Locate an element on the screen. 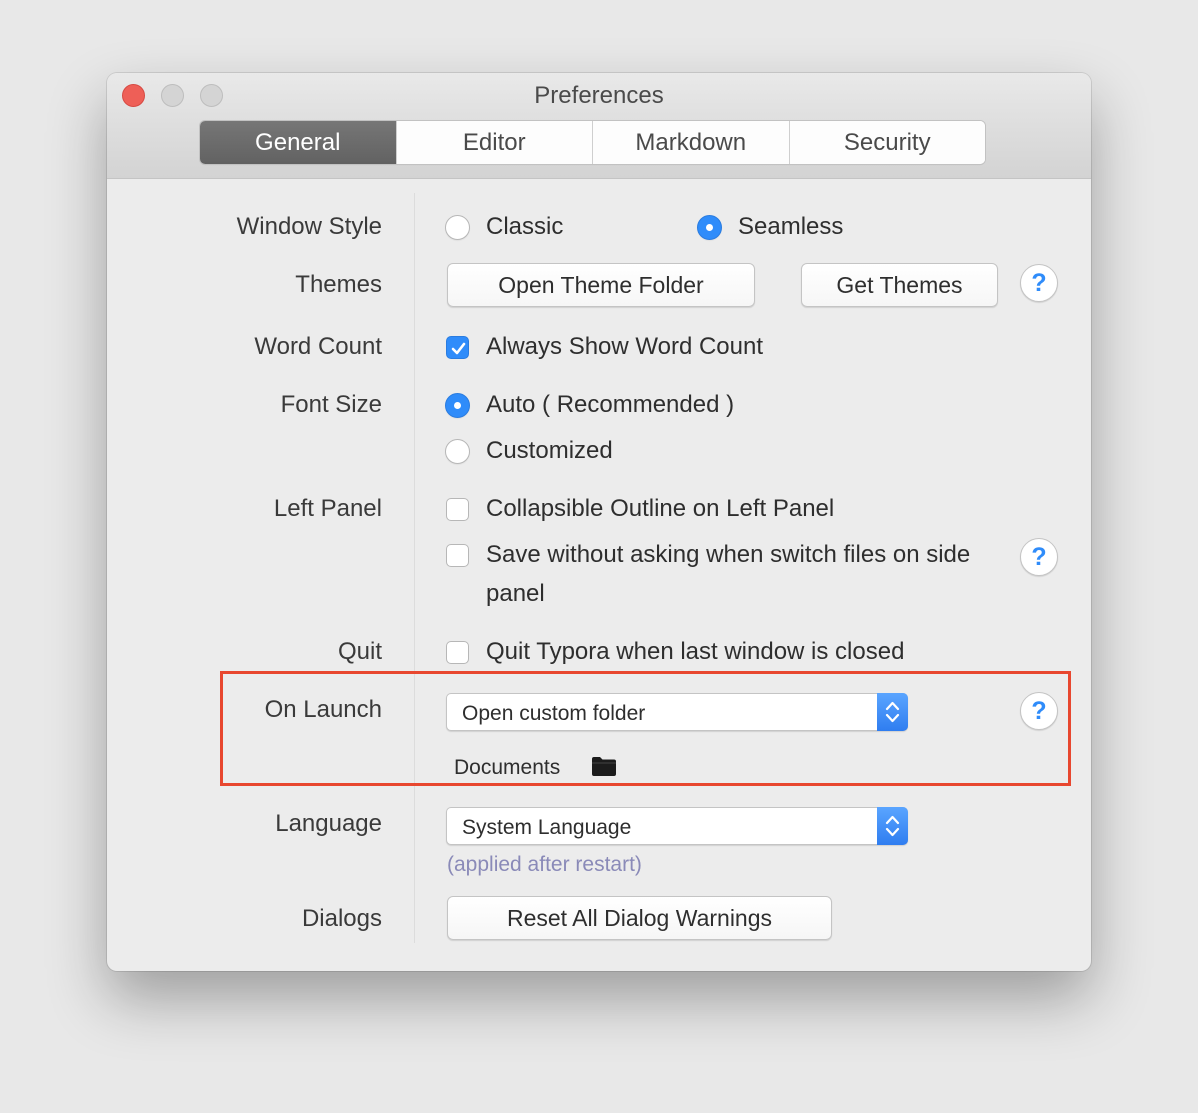 This screenshot has height=1113, width=1198. font-size-label: Font Size is located at coordinates (331, 404).